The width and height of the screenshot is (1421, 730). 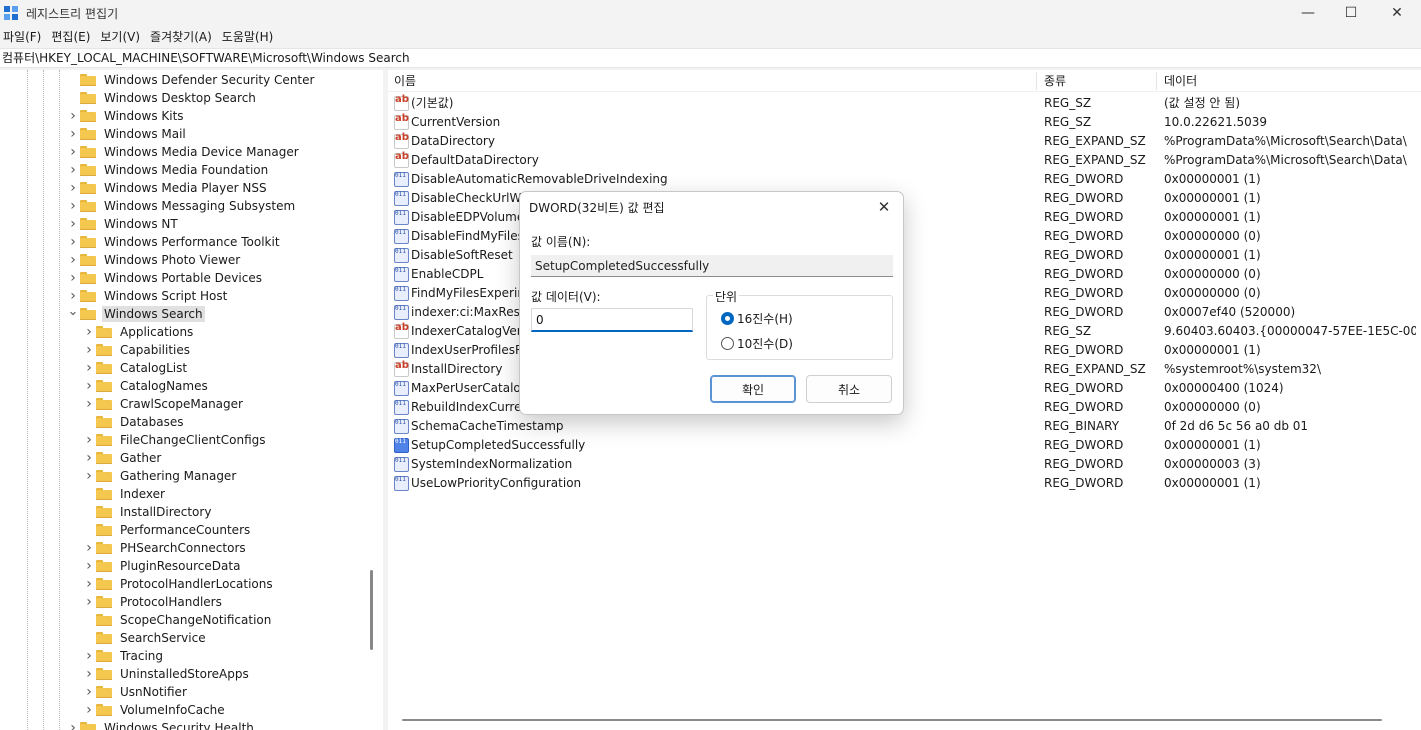 What do you see at coordinates (137, 350) in the screenshot?
I see `tree-item: › Capabilities` at bounding box center [137, 350].